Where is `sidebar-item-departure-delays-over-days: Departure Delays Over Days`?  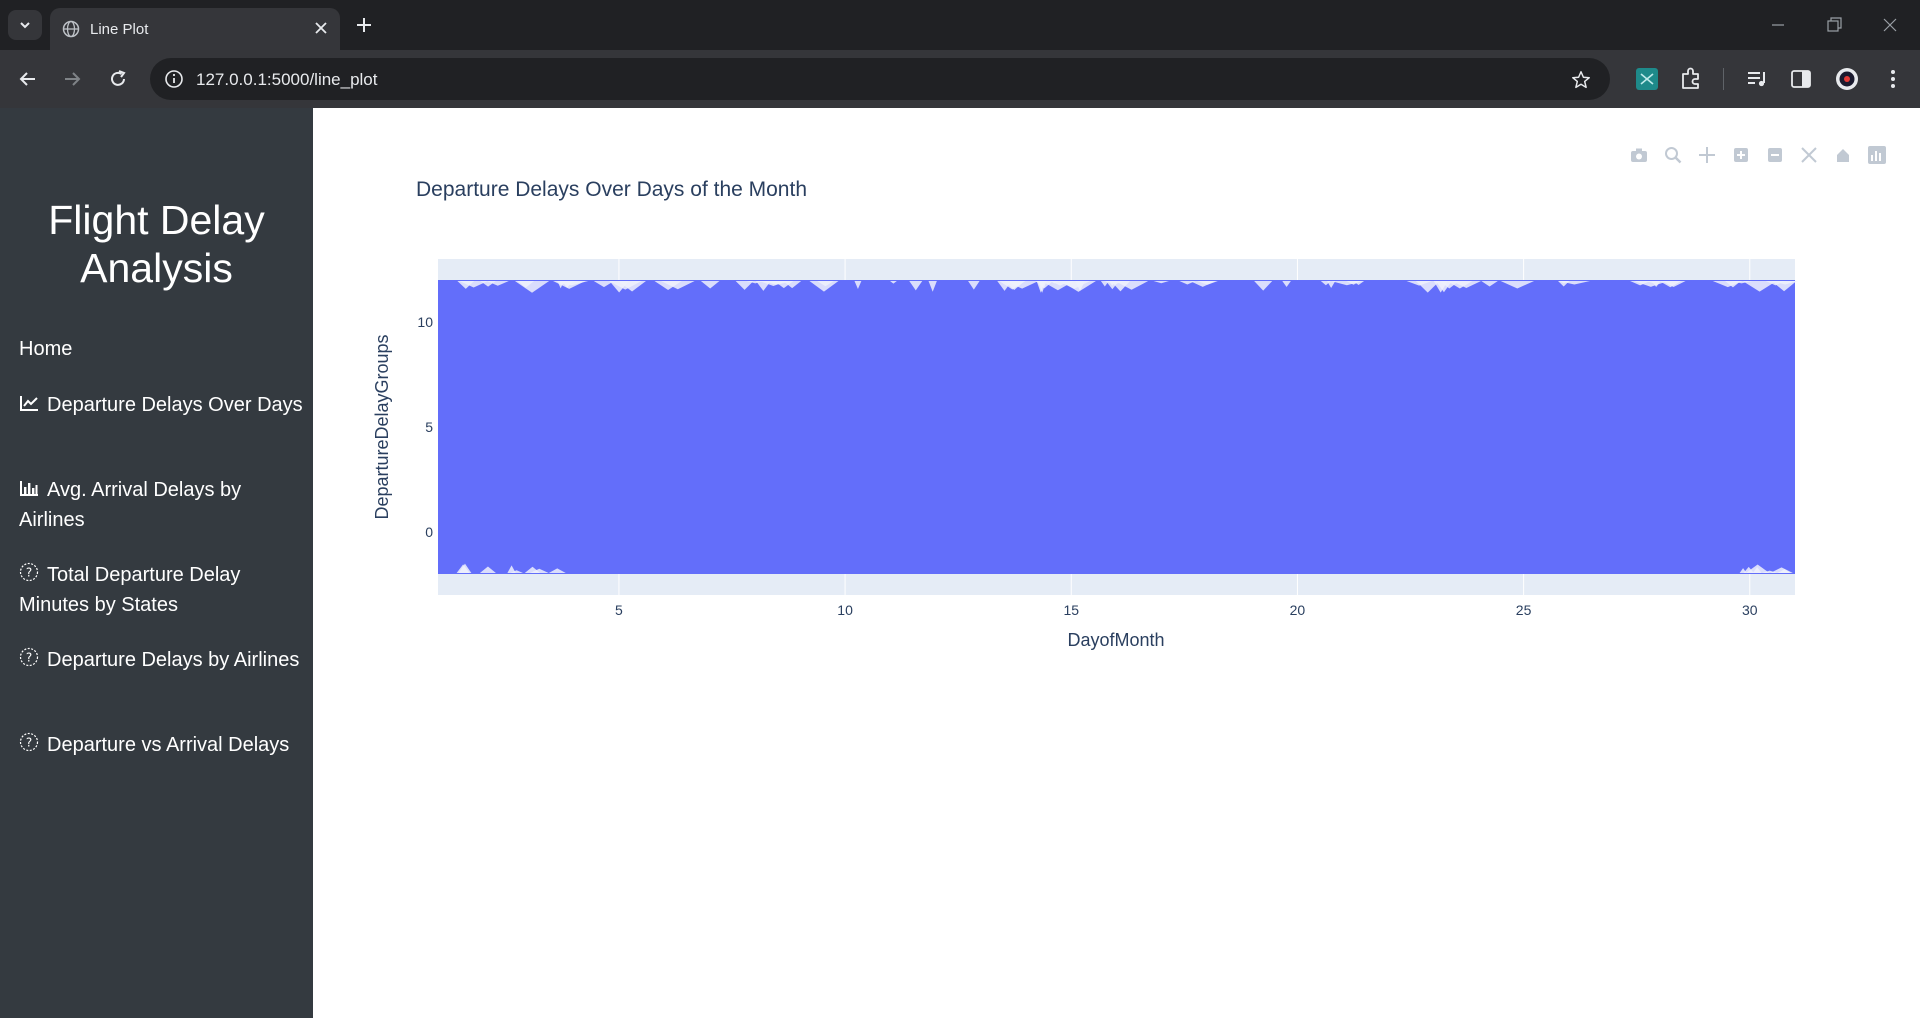
sidebar-item-departure-delays-over-days: Departure Delays Over Days is located at coordinates (164, 405).